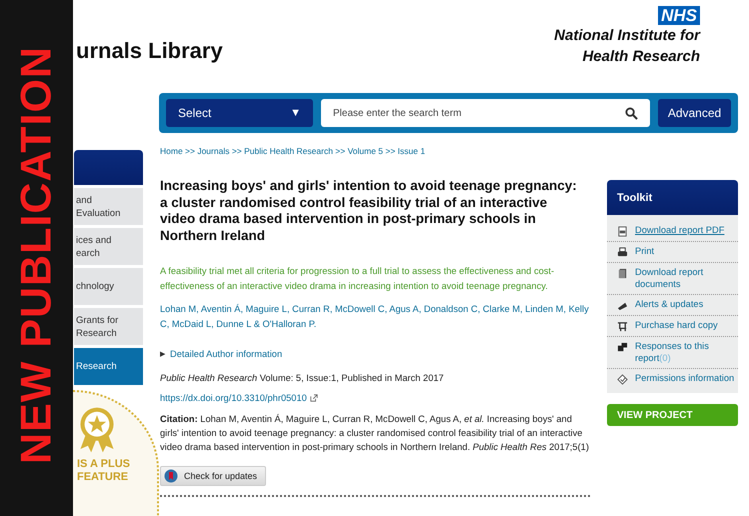 This screenshot has height=516, width=749. What do you see at coordinates (358, 279) in the screenshot?
I see `article-summary: A feasibility trial met all criteria for progression to a full trial to assess the effectiveness and cost-effectiveness of an interactive video drama in increasing intention to avoid teenage pregnancy.` at bounding box center [358, 279].